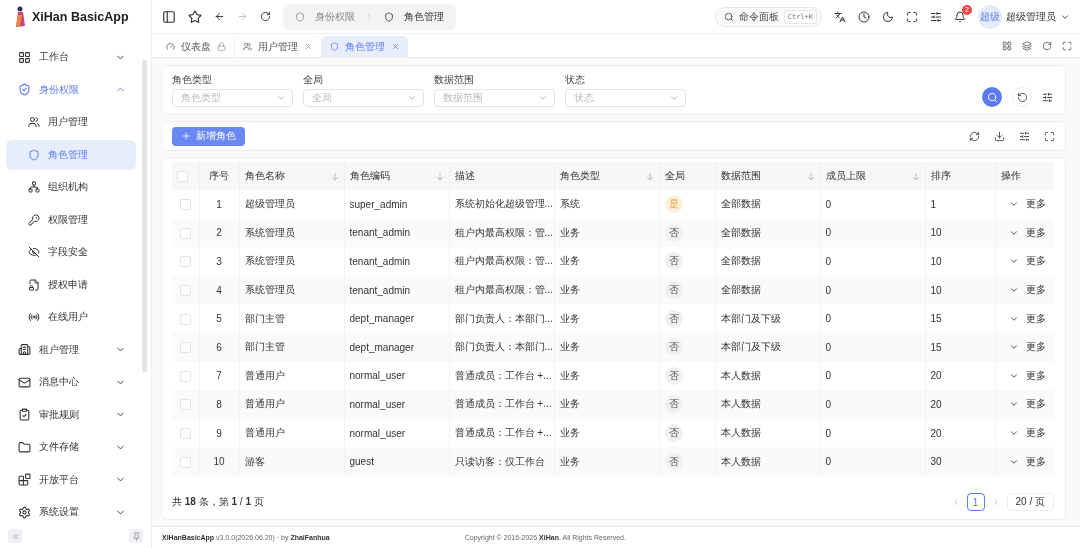 The width and height of the screenshot is (1080, 548). Describe the element at coordinates (196, 46) in the screenshot. I see `page-tab: 仪表盘` at that location.